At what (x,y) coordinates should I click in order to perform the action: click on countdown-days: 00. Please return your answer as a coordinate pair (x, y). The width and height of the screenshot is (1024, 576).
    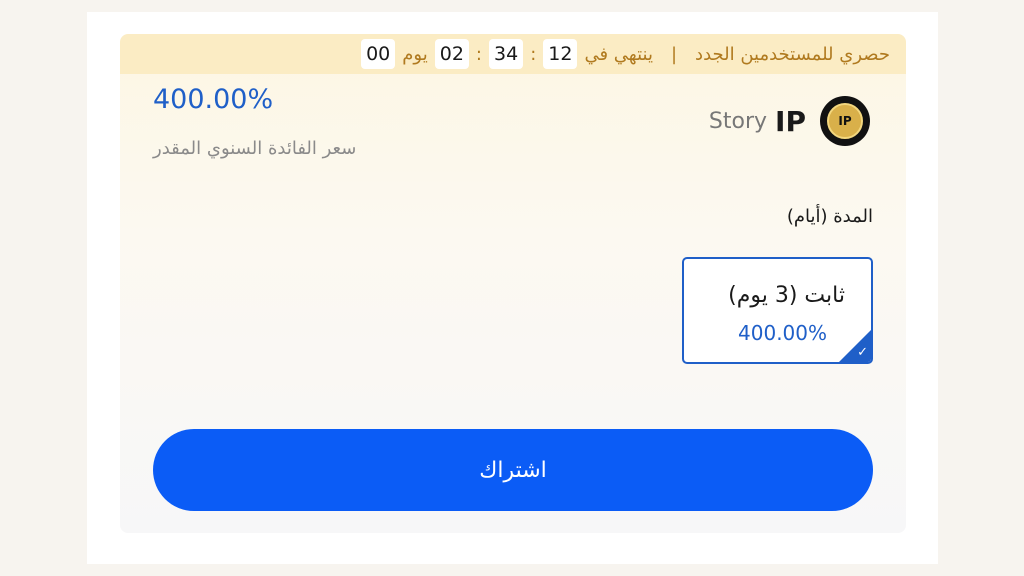
    Looking at the image, I should click on (378, 54).